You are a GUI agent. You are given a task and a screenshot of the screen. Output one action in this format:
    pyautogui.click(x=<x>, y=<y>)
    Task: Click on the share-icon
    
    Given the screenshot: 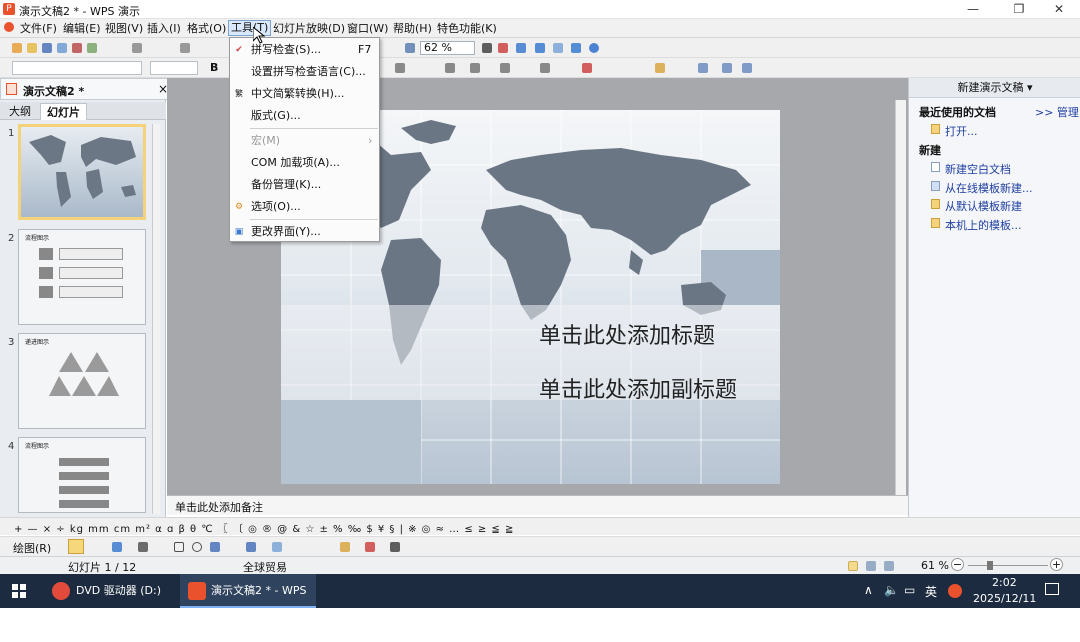 What is the action you would take?
    pyautogui.click(x=576, y=48)
    